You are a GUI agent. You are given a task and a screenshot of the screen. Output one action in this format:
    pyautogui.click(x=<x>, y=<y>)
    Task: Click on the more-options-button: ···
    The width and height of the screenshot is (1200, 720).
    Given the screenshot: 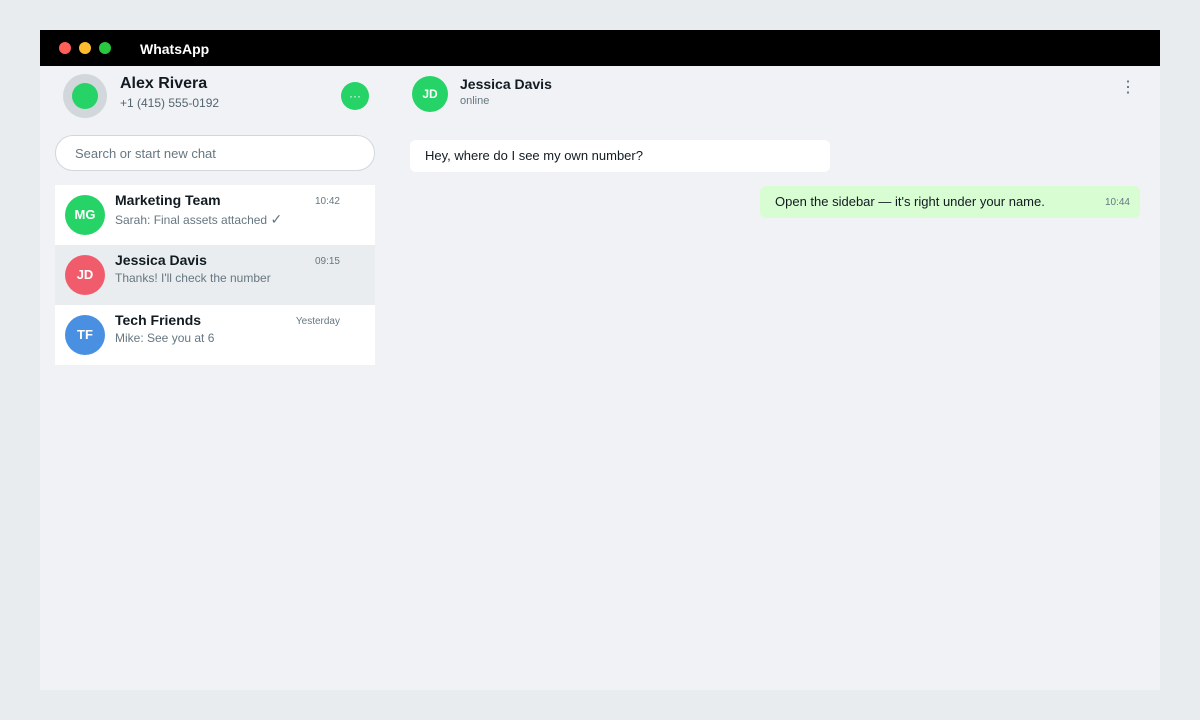 What is the action you would take?
    pyautogui.click(x=355, y=96)
    